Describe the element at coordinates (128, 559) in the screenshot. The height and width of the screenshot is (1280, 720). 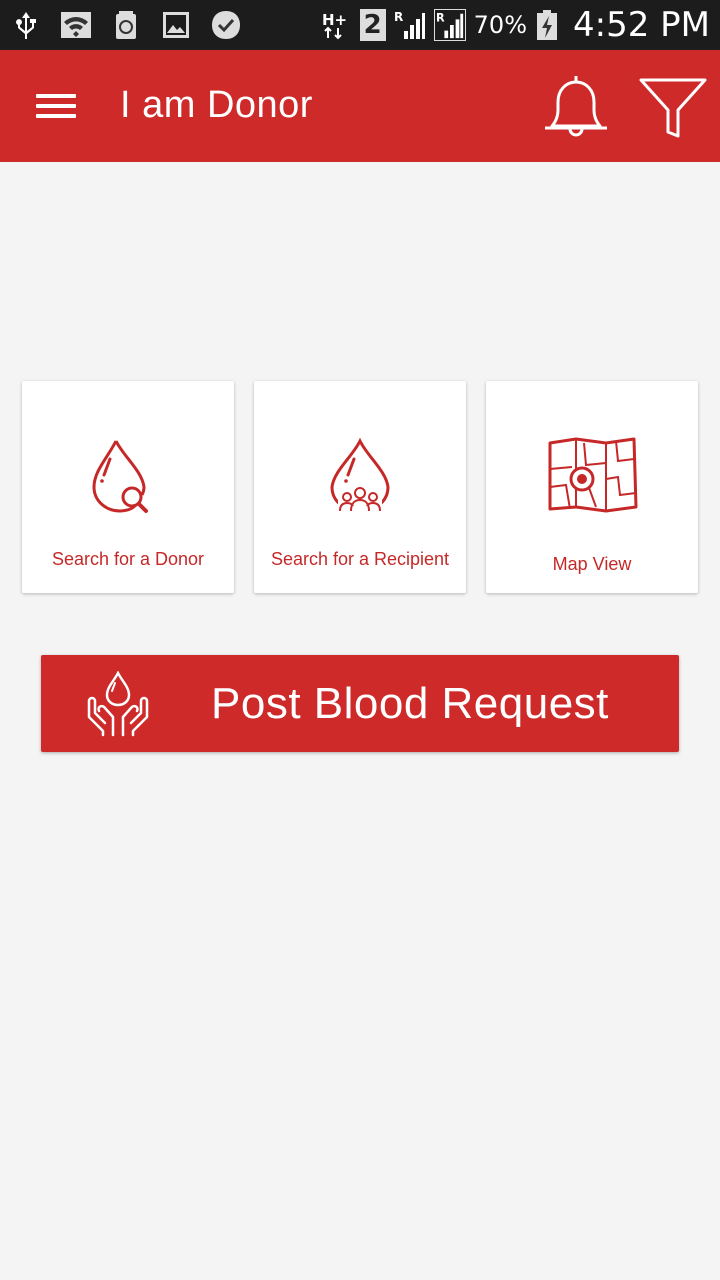
I see `search-donor-label: Search for a Donor` at that location.